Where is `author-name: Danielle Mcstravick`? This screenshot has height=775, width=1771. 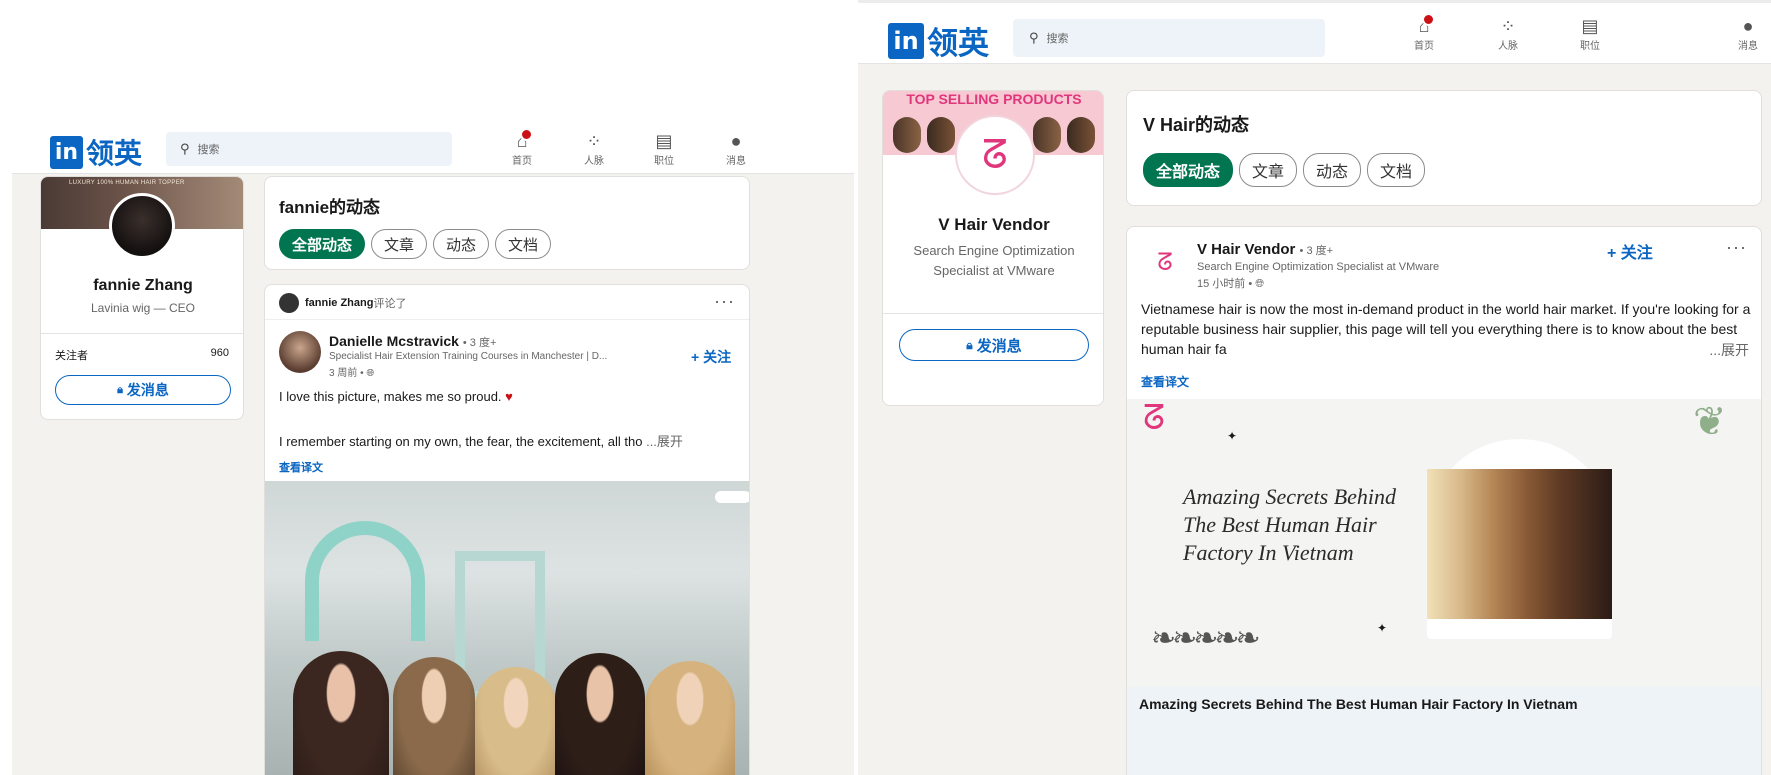 author-name: Danielle Mcstravick is located at coordinates (394, 341).